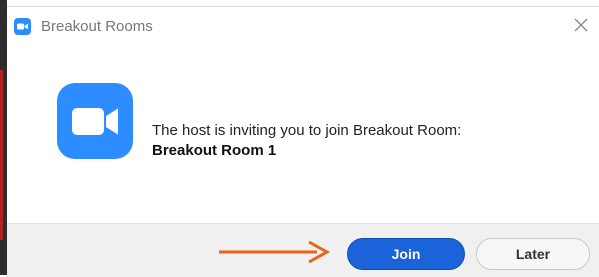 This screenshot has height=277, width=599. I want to click on window-title: Breakout Rooms, so click(97, 26).